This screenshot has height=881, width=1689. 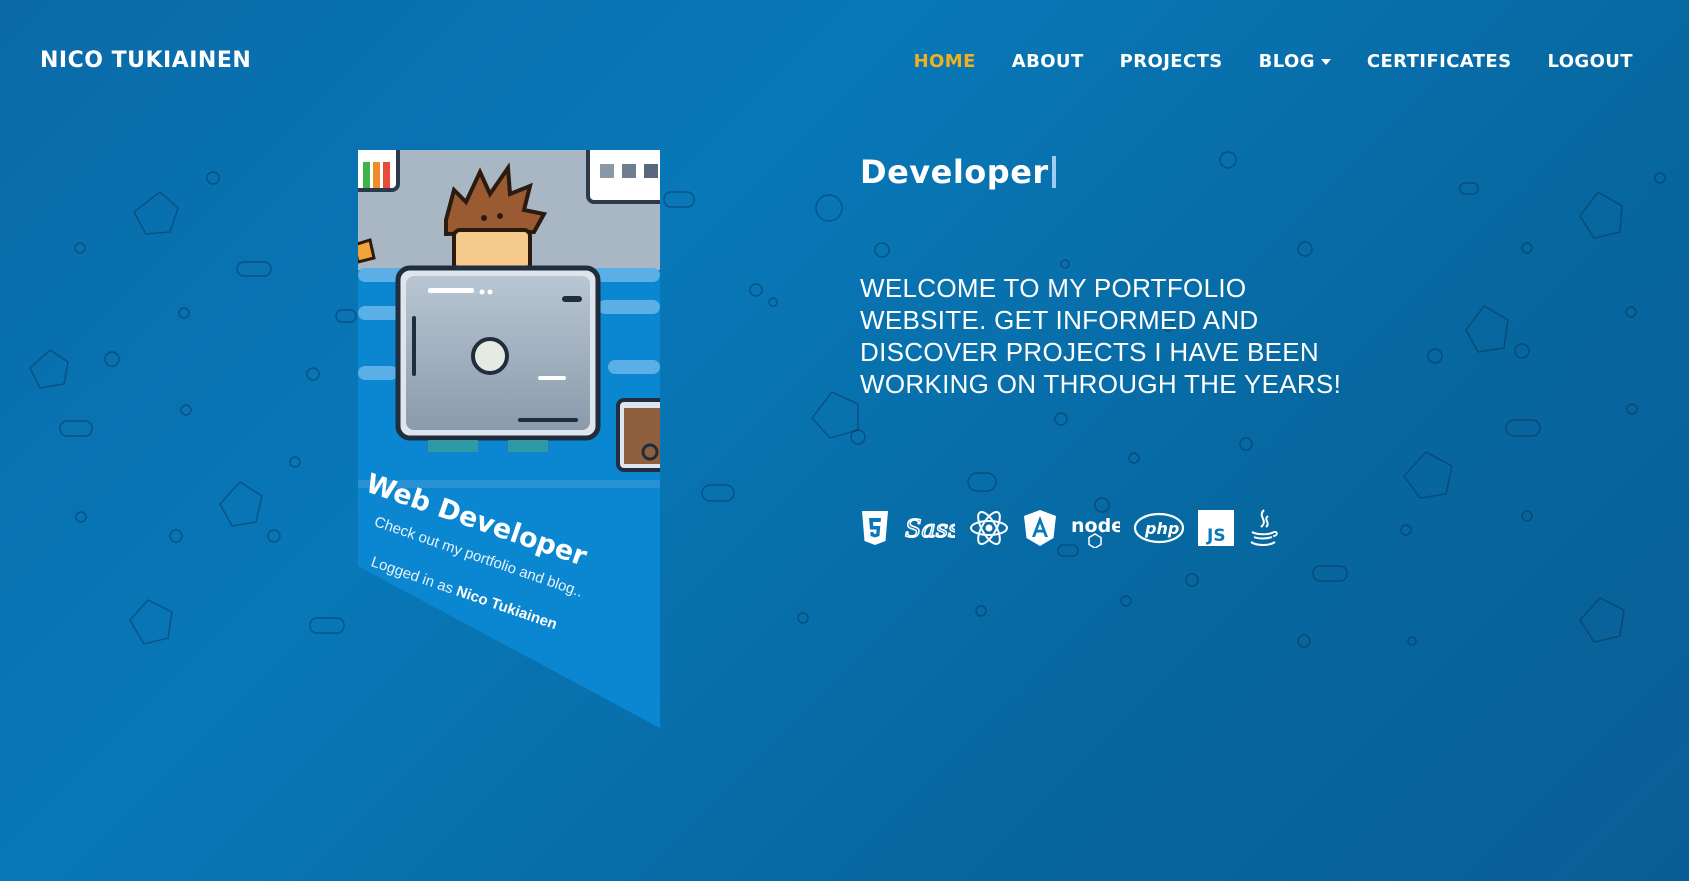 I want to click on card-login-name: Nico Tukiainen, so click(x=506, y=608).